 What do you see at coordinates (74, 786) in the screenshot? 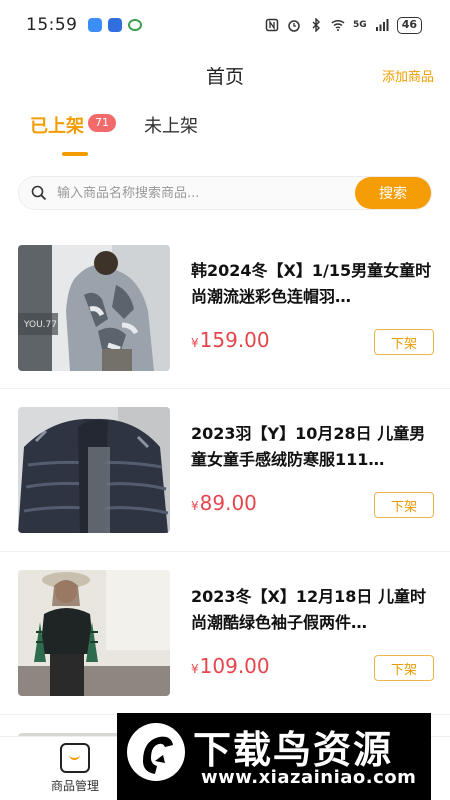
I see `tab-product-management-label: 商品管理` at bounding box center [74, 786].